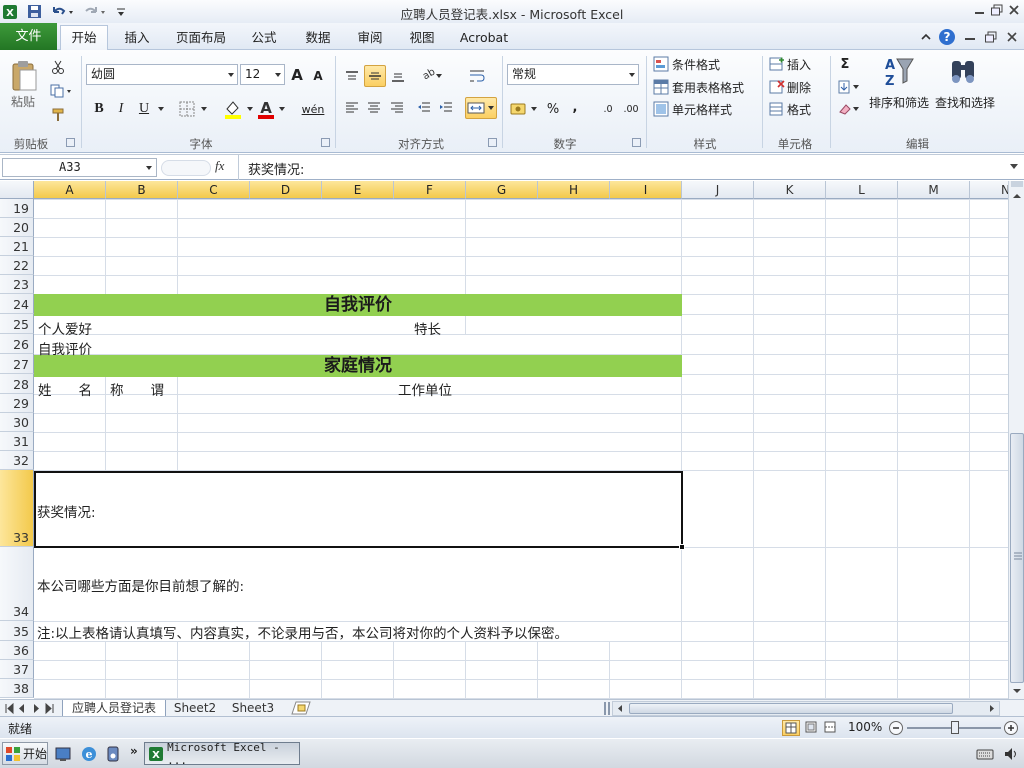 The width and height of the screenshot is (1024, 768). Describe the element at coordinates (17, 403) in the screenshot. I see `row-header-29: 29` at that location.